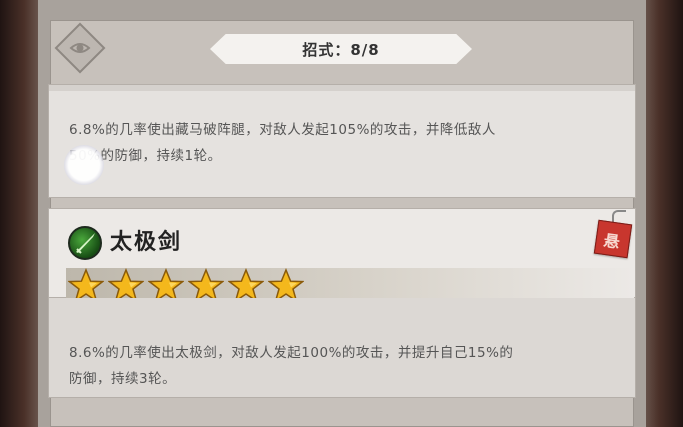 This screenshot has height=427, width=683. I want to click on skills-count-title: 招式：8/8, so click(341, 49).